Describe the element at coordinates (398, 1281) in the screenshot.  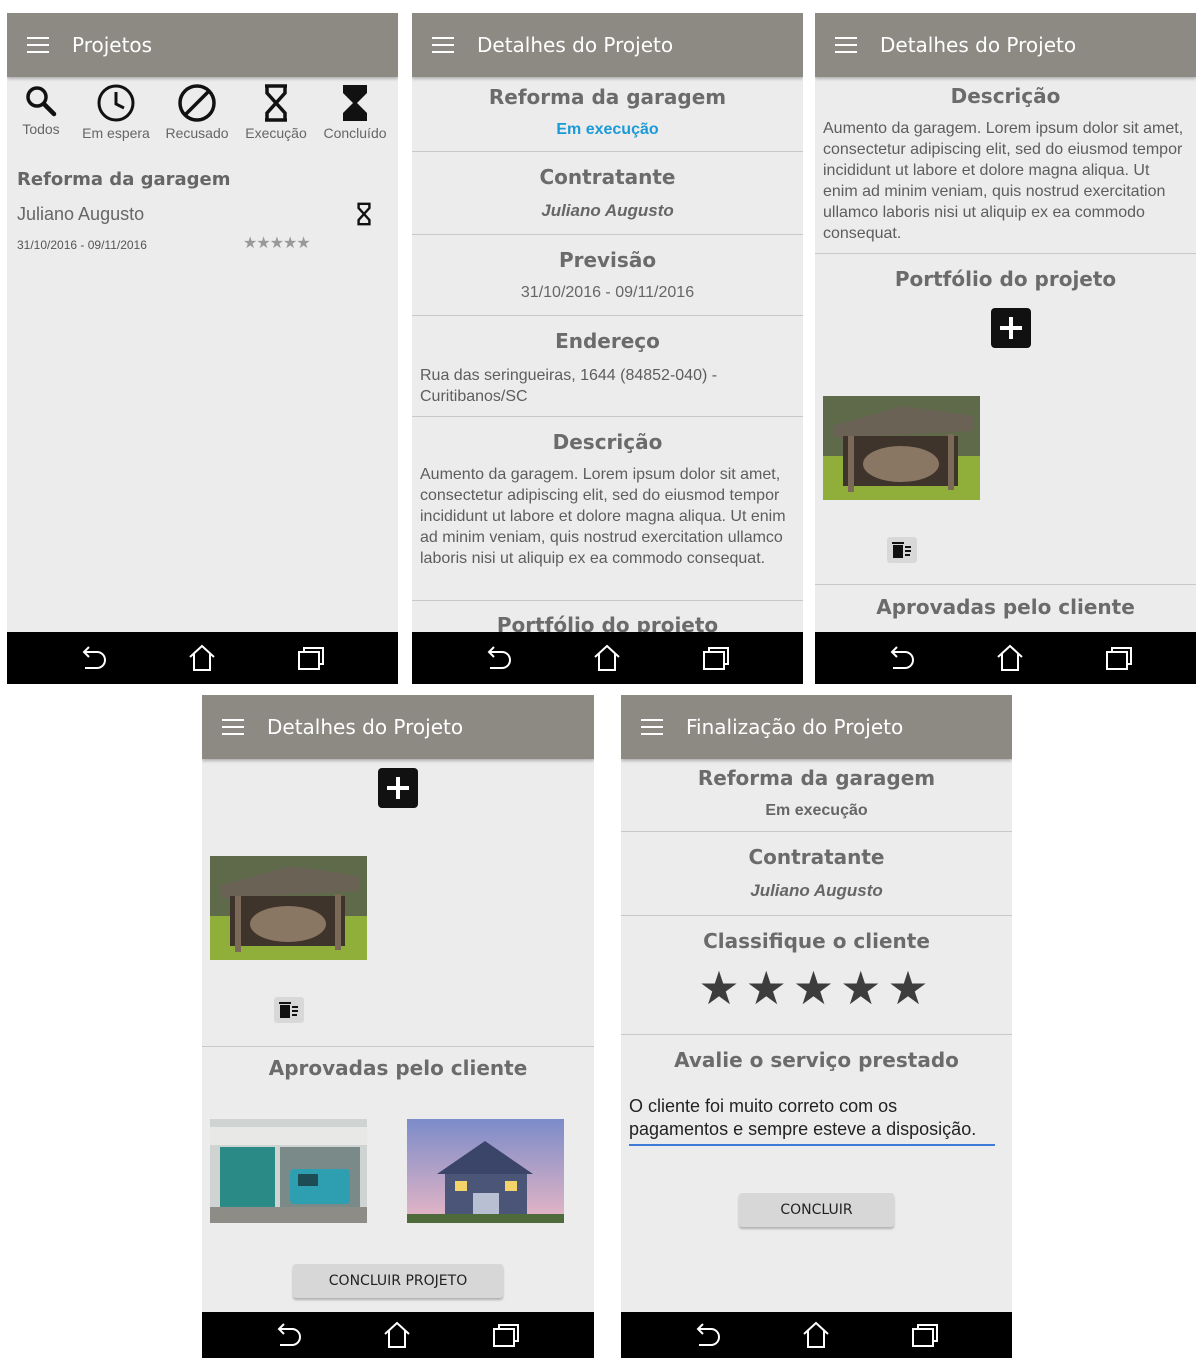
I see `conclude-project-button: CONCLUIR PROJETO` at that location.